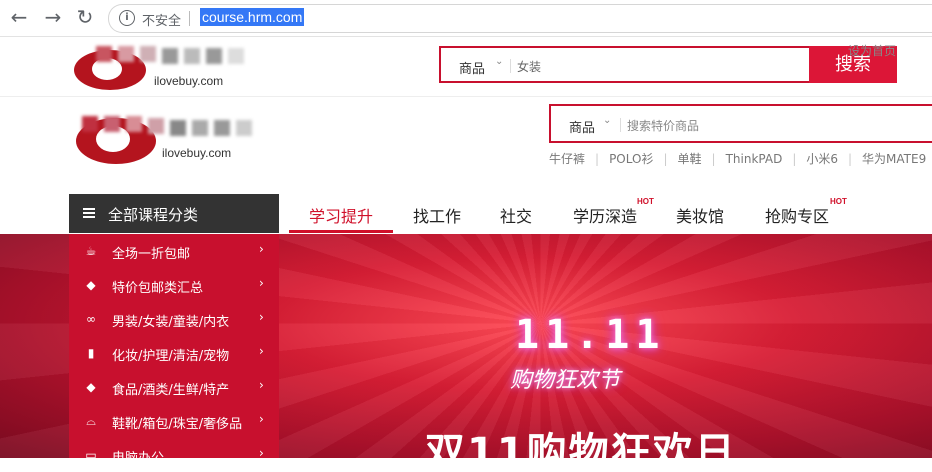 The width and height of the screenshot is (932, 472). Describe the element at coordinates (169, 138) in the screenshot. I see `logo-main: ilovebuy.com` at that location.